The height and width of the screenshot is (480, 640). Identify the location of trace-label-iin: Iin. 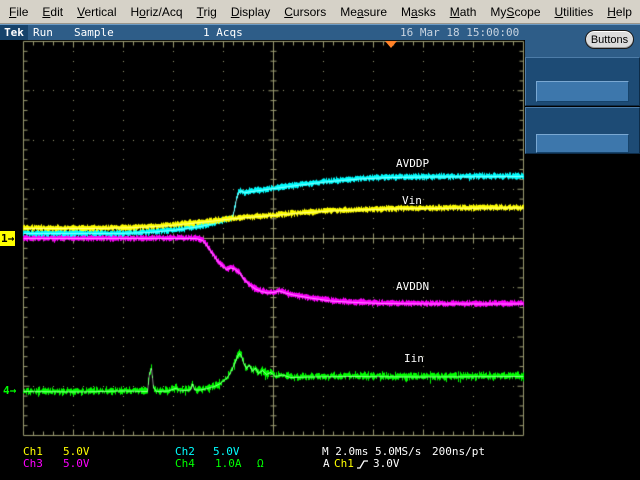
(414, 358).